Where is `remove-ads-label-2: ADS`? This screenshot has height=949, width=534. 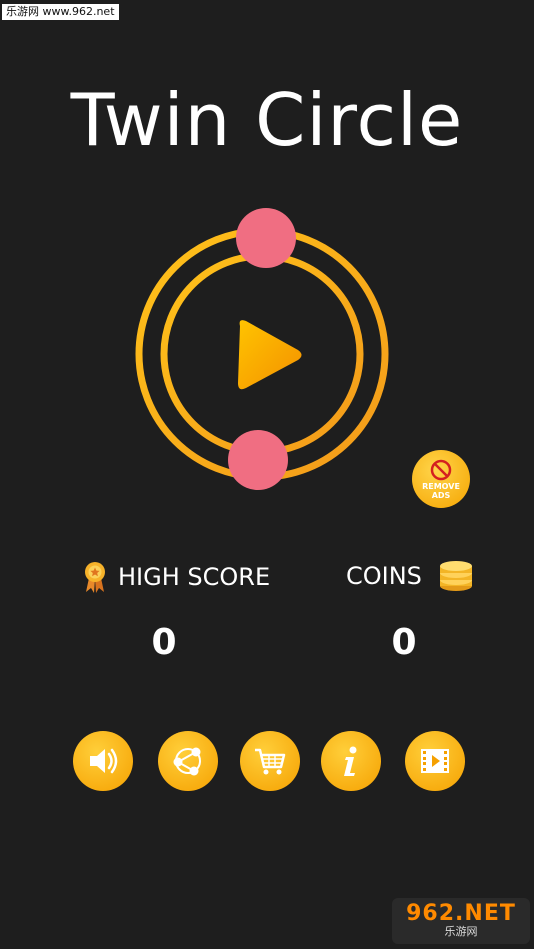 remove-ads-label-2: ADS is located at coordinates (441, 495).